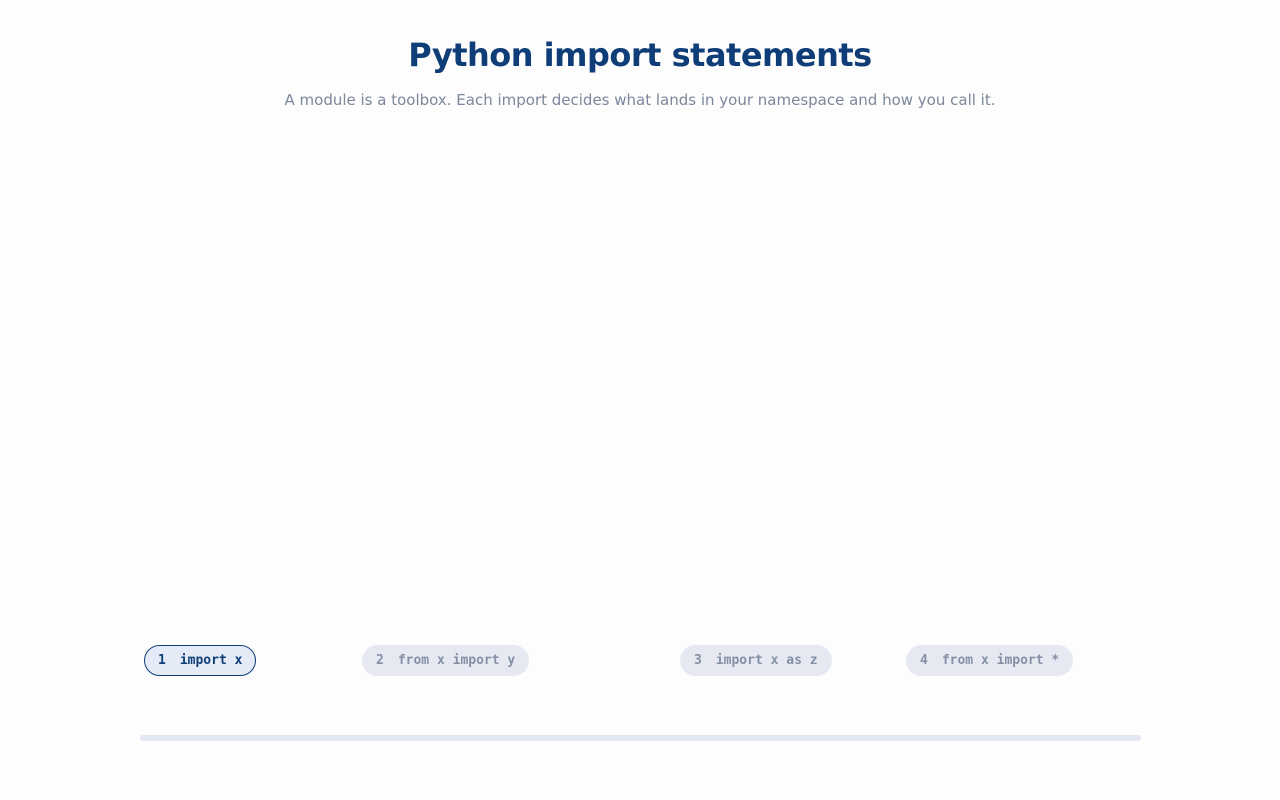  What do you see at coordinates (766, 660) in the screenshot?
I see `step-label: import x as z` at bounding box center [766, 660].